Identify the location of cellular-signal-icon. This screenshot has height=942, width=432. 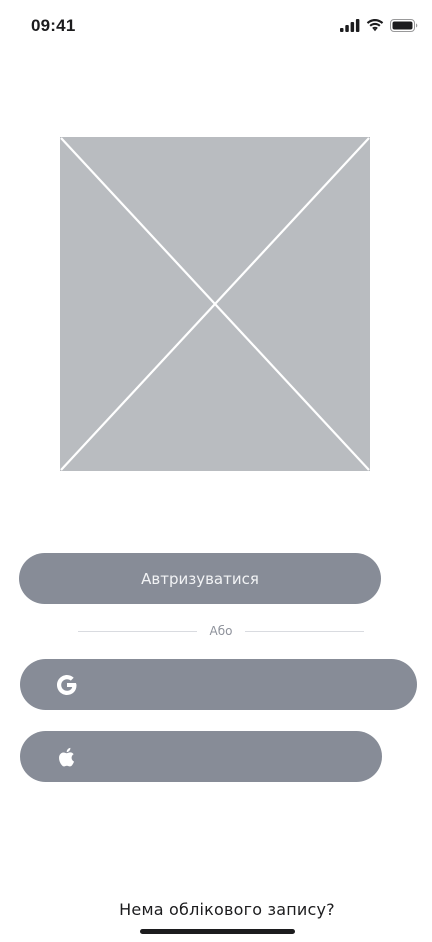
(350, 25).